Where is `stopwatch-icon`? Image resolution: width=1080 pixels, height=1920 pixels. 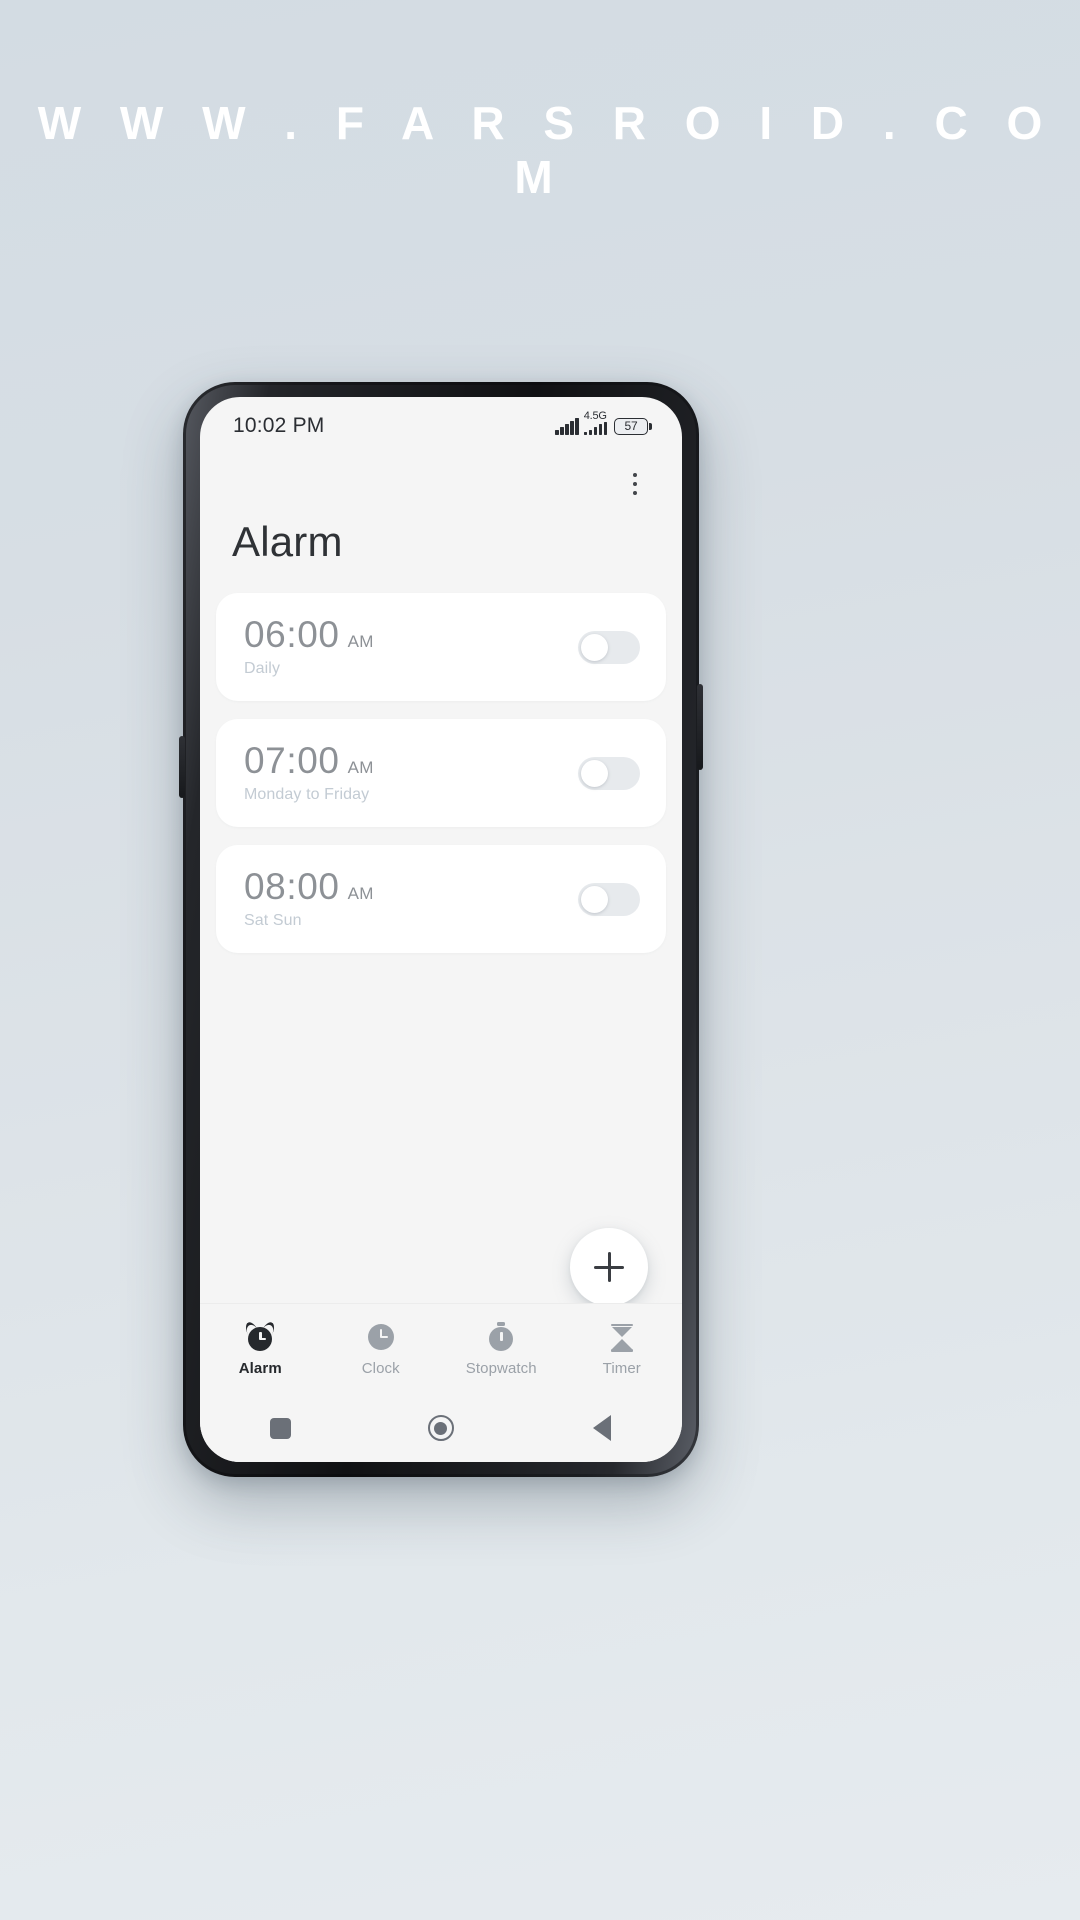
stopwatch-icon is located at coordinates (501, 1336).